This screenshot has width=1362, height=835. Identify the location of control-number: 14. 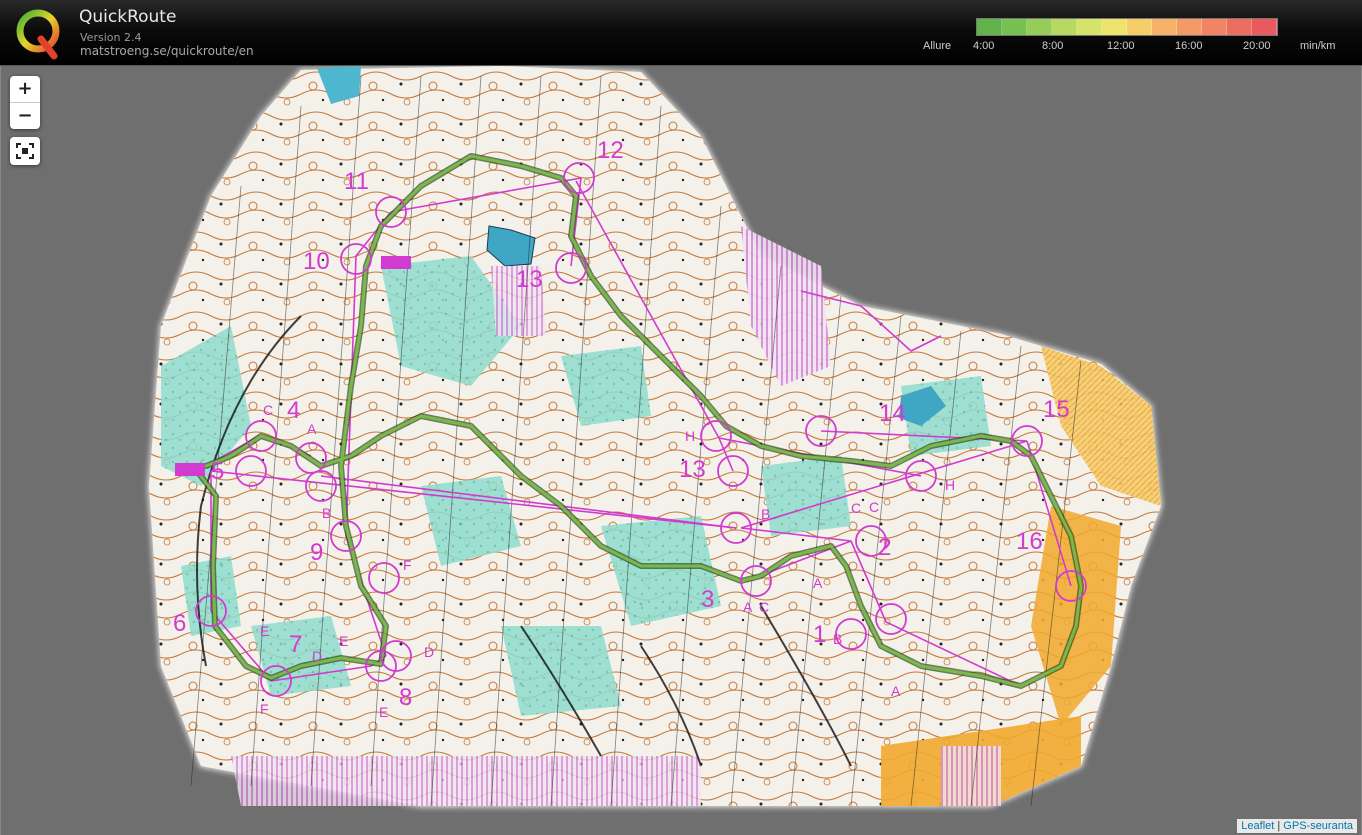
(892, 413).